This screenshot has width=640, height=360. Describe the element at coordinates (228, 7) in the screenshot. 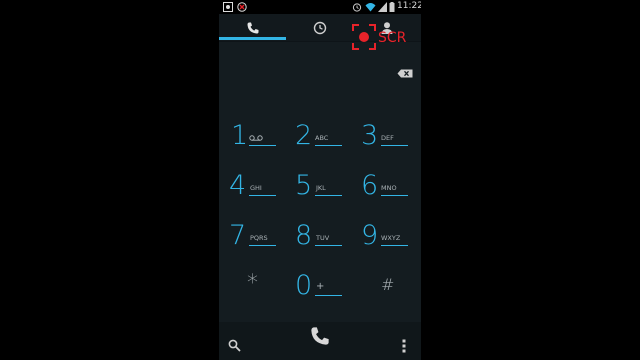

I see `screenshot-notification-icon` at that location.